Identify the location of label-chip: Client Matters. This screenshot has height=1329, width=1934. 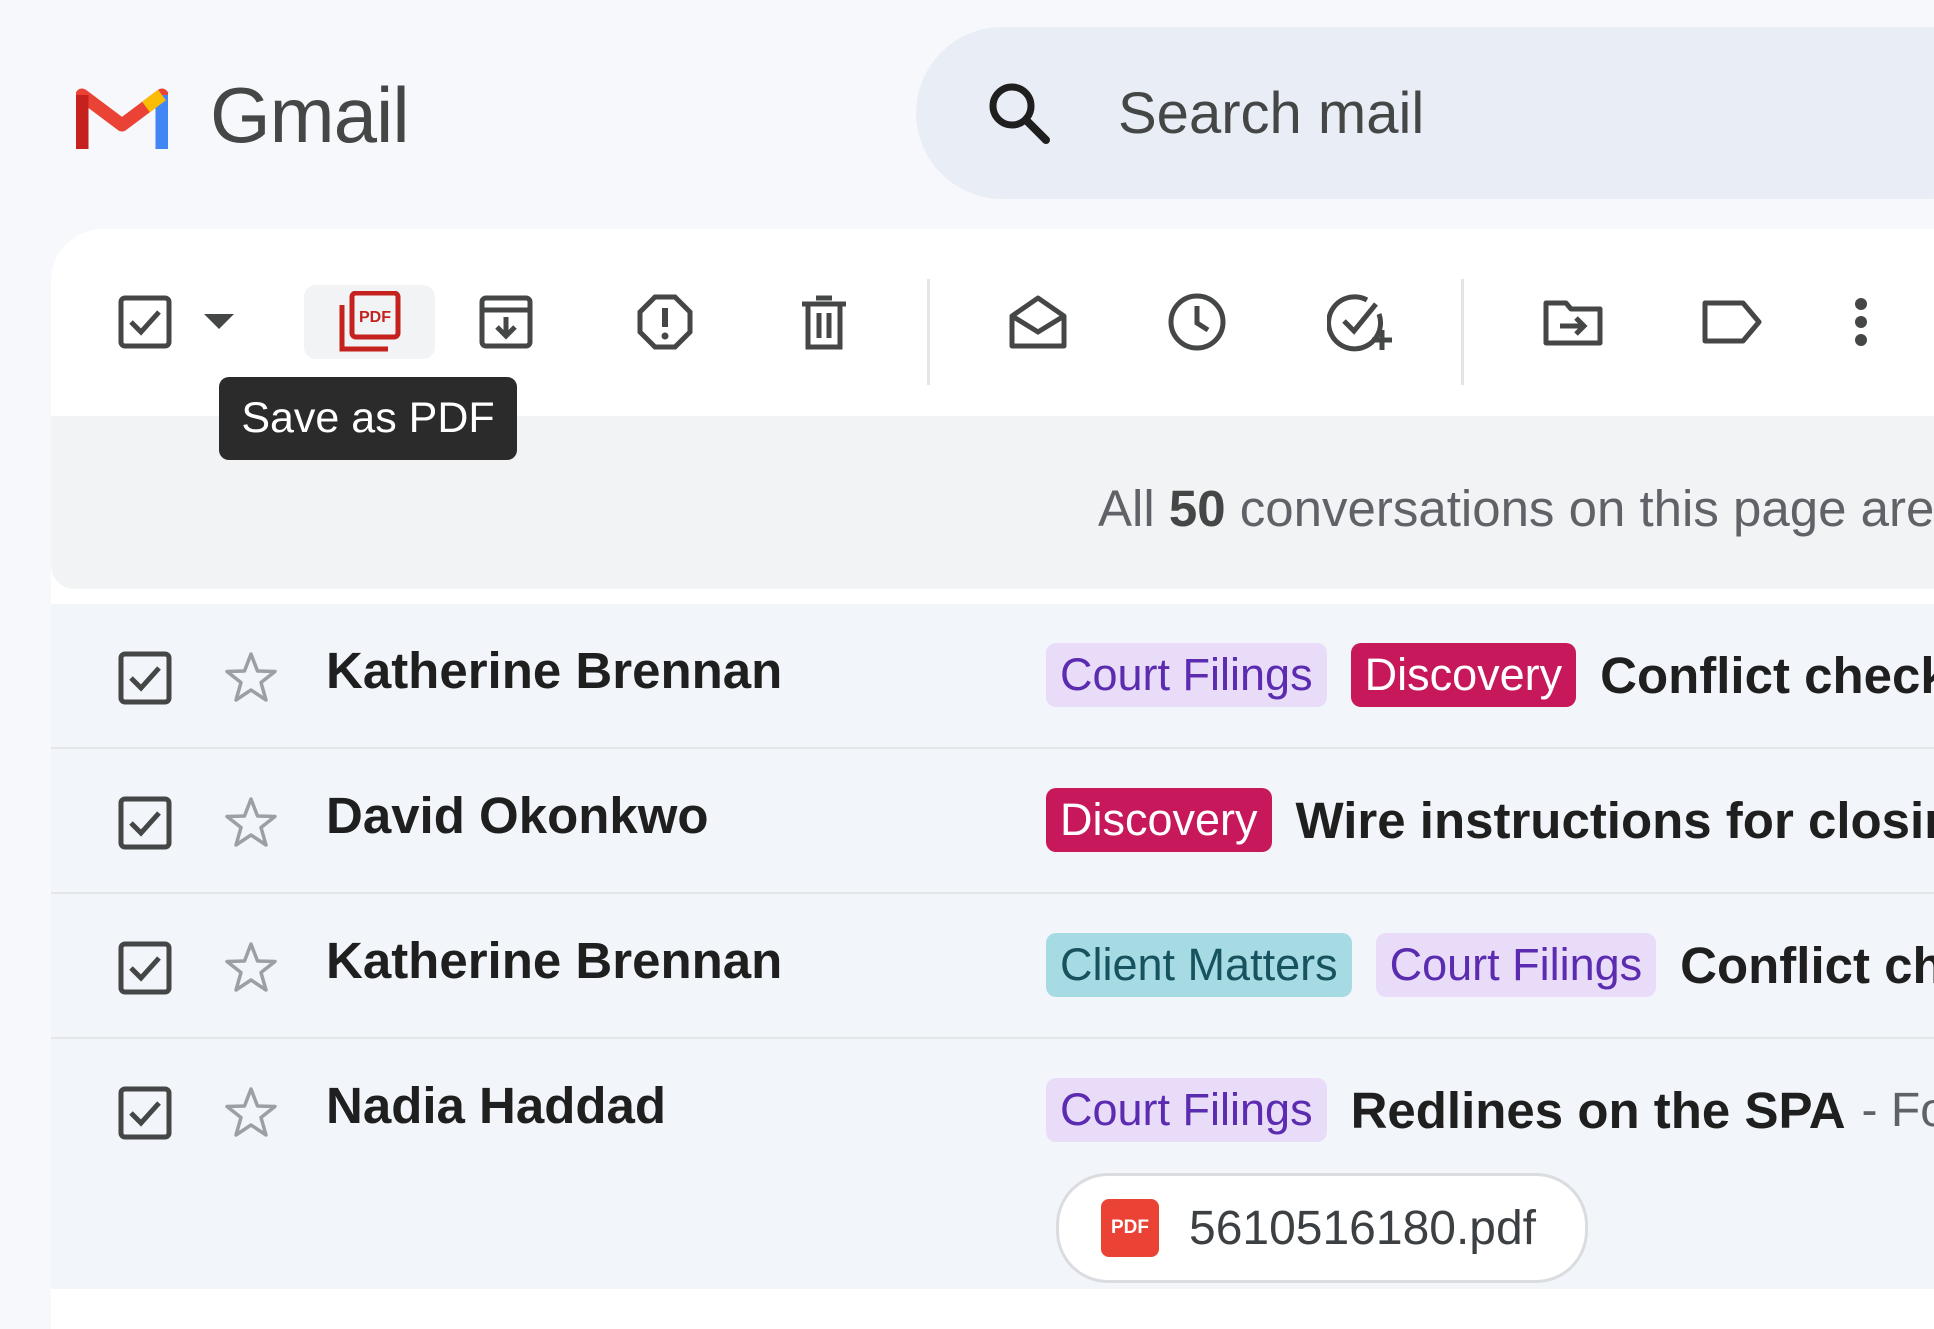
(1199, 965).